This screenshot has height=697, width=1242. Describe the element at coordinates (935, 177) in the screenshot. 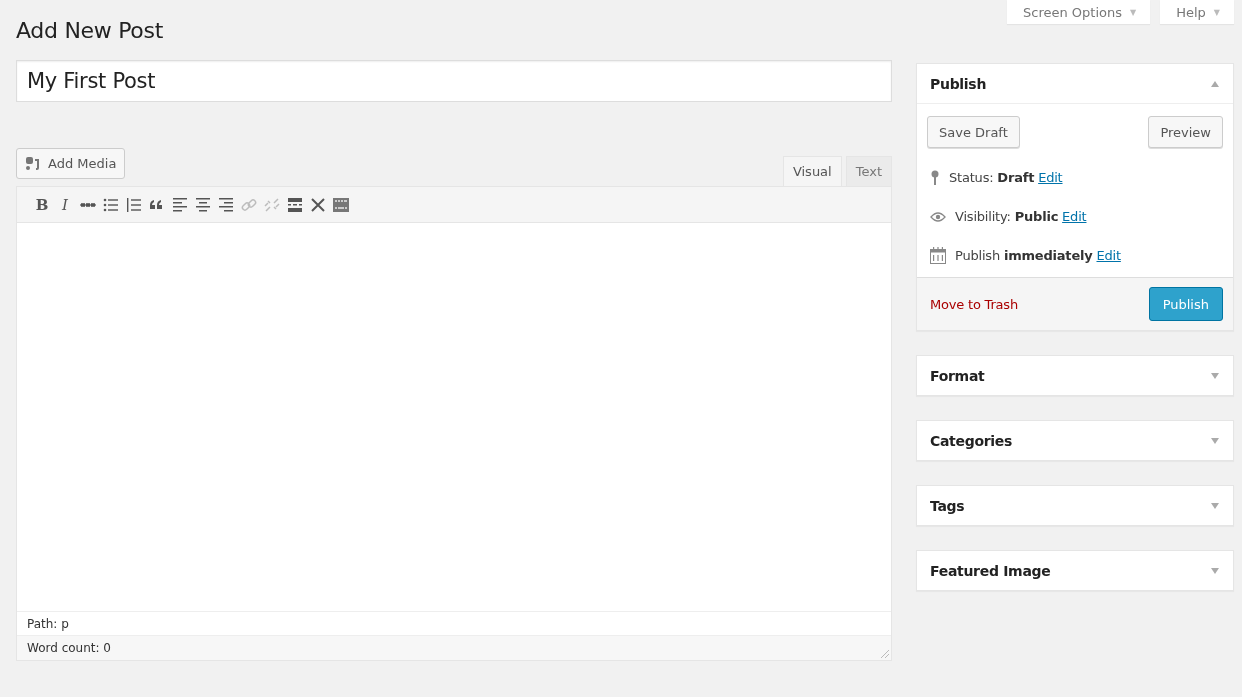

I see `pin-icon` at that location.